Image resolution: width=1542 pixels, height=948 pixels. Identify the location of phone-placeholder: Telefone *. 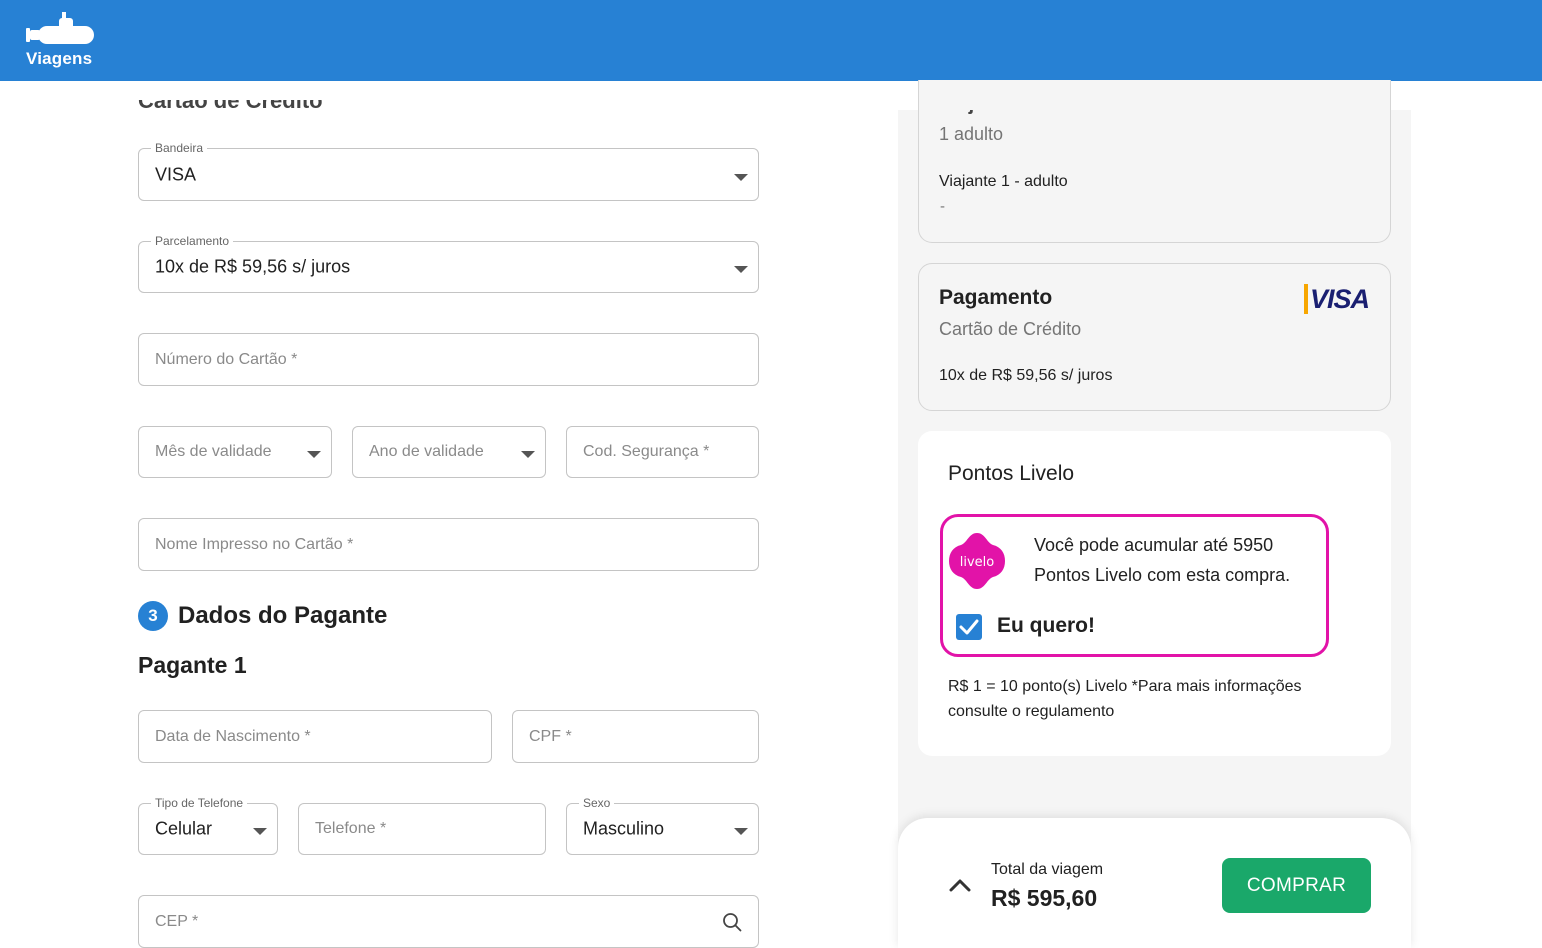
(351, 828).